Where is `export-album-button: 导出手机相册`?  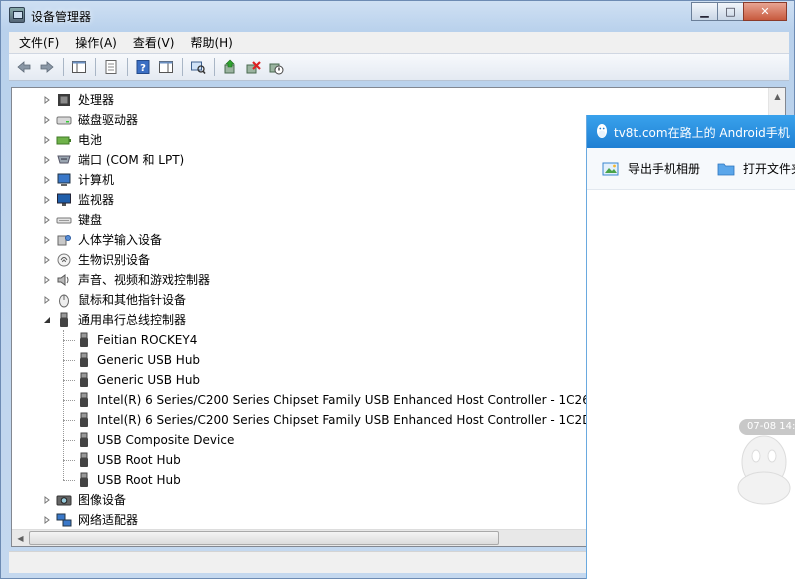
export-album-button: 导出手机相册 is located at coordinates (651, 168).